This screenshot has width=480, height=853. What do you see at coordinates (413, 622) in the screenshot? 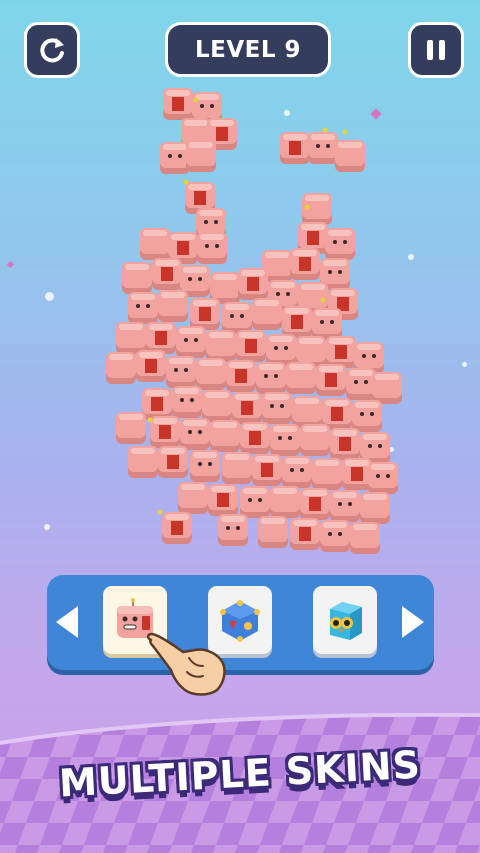
I see `triangle-right-icon` at bounding box center [413, 622].